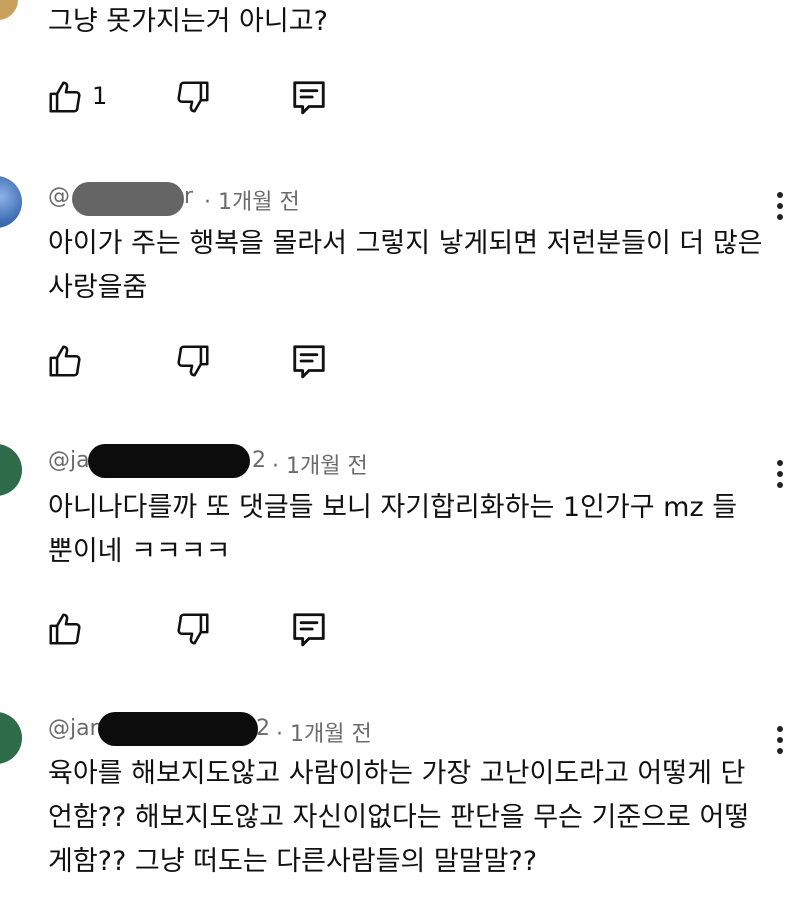 The height and width of the screenshot is (906, 800). I want to click on comment-text: 그냥 못가지는거 아니고?, so click(188, 21).